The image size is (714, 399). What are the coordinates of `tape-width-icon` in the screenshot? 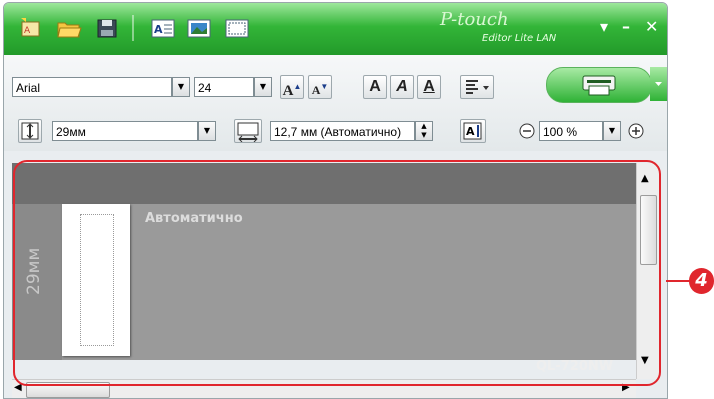 It's located at (30, 131).